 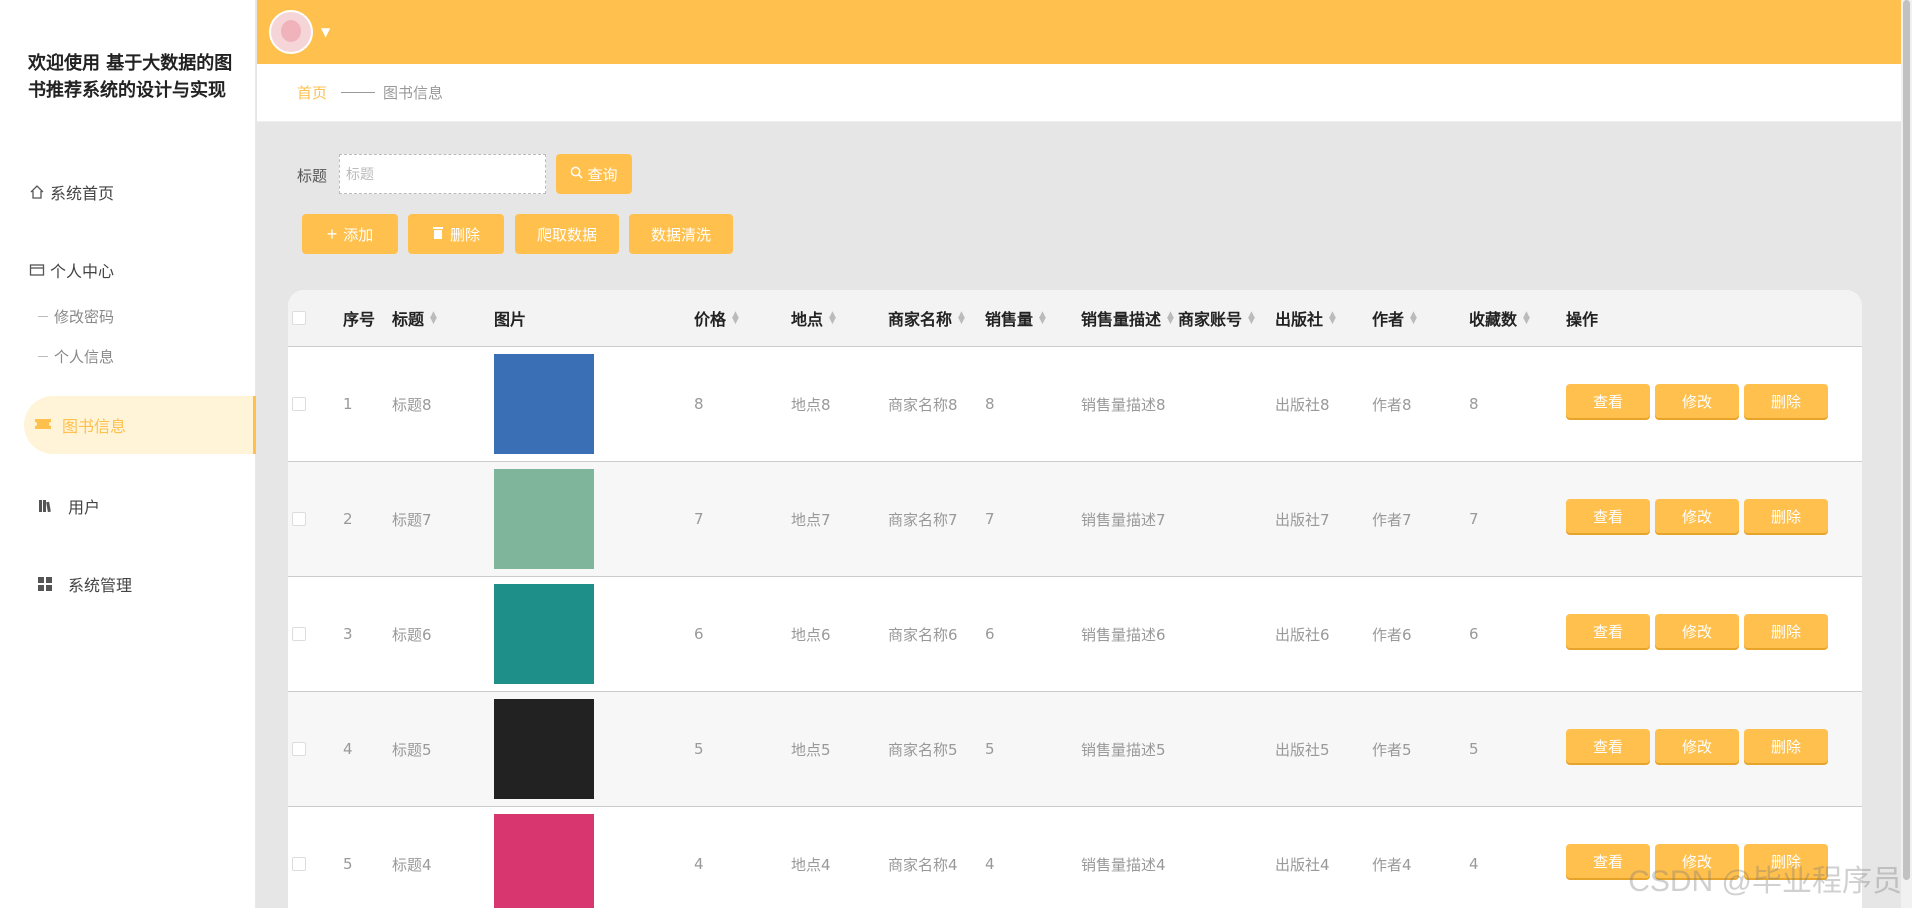 What do you see at coordinates (1474, 749) in the screenshot?
I see `cell-favorites: 5` at bounding box center [1474, 749].